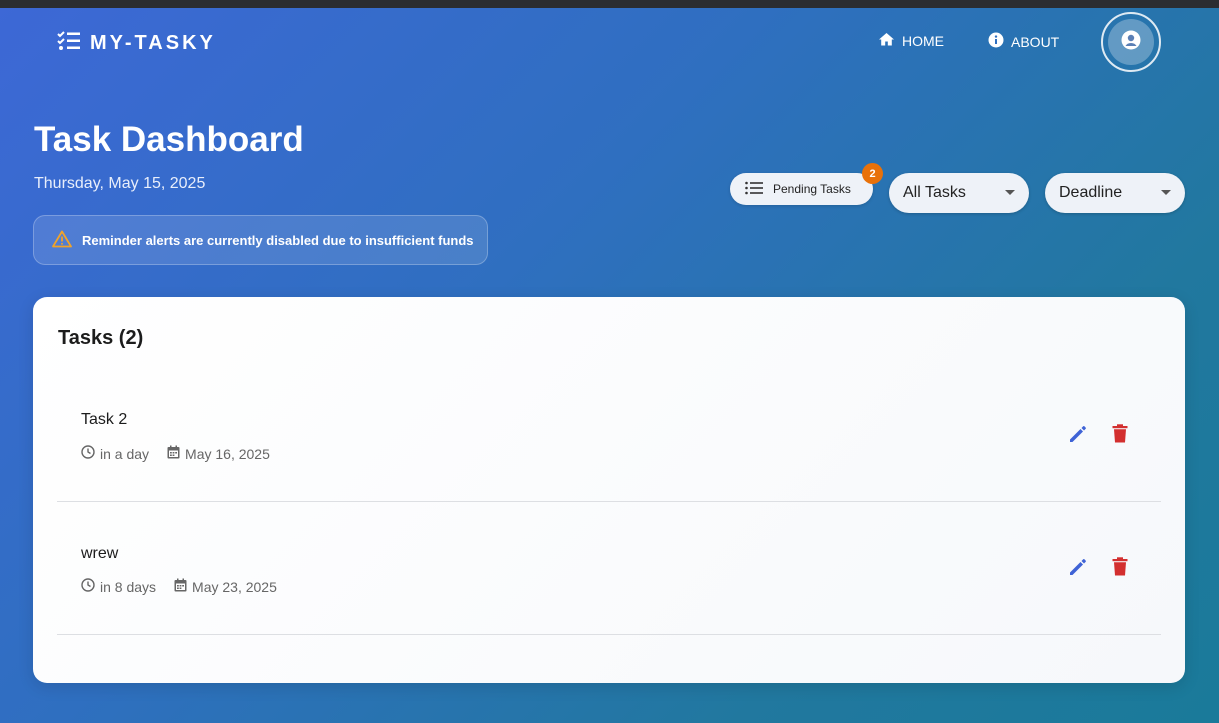 Image resolution: width=1219 pixels, height=723 pixels. What do you see at coordinates (125, 453) in the screenshot?
I see `task-relative-text: in a day` at bounding box center [125, 453].